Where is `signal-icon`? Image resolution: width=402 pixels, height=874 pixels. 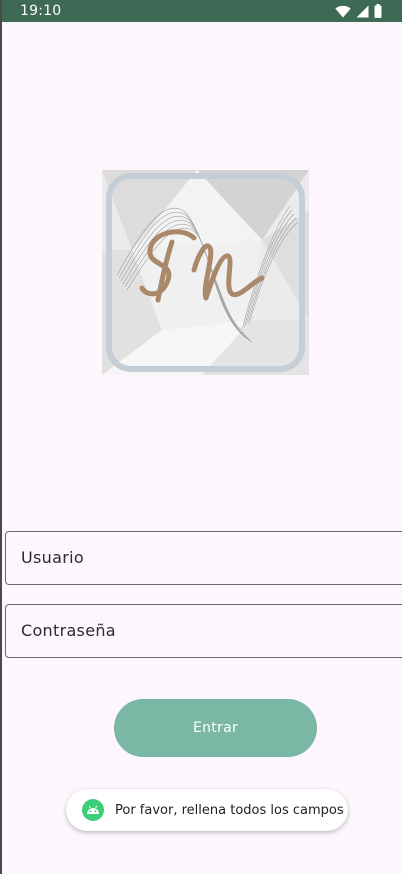
signal-icon is located at coordinates (362, 11).